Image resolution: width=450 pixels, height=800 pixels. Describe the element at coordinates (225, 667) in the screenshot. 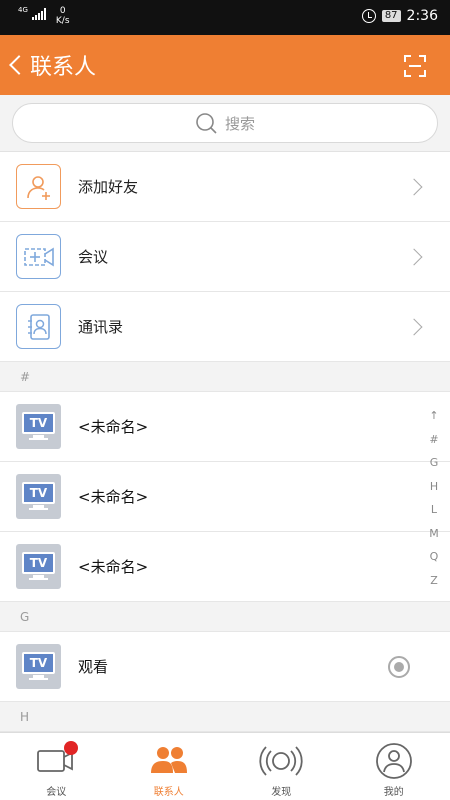

I see `contact-item: TV 观看` at that location.